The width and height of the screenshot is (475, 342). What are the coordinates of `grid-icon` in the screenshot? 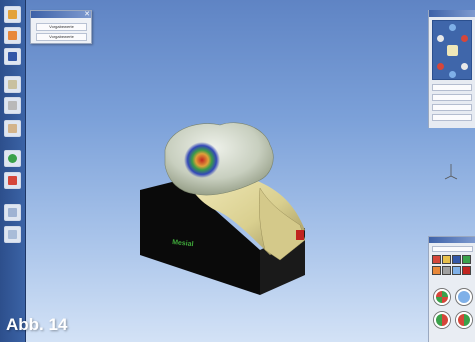 It's located at (12, 105).